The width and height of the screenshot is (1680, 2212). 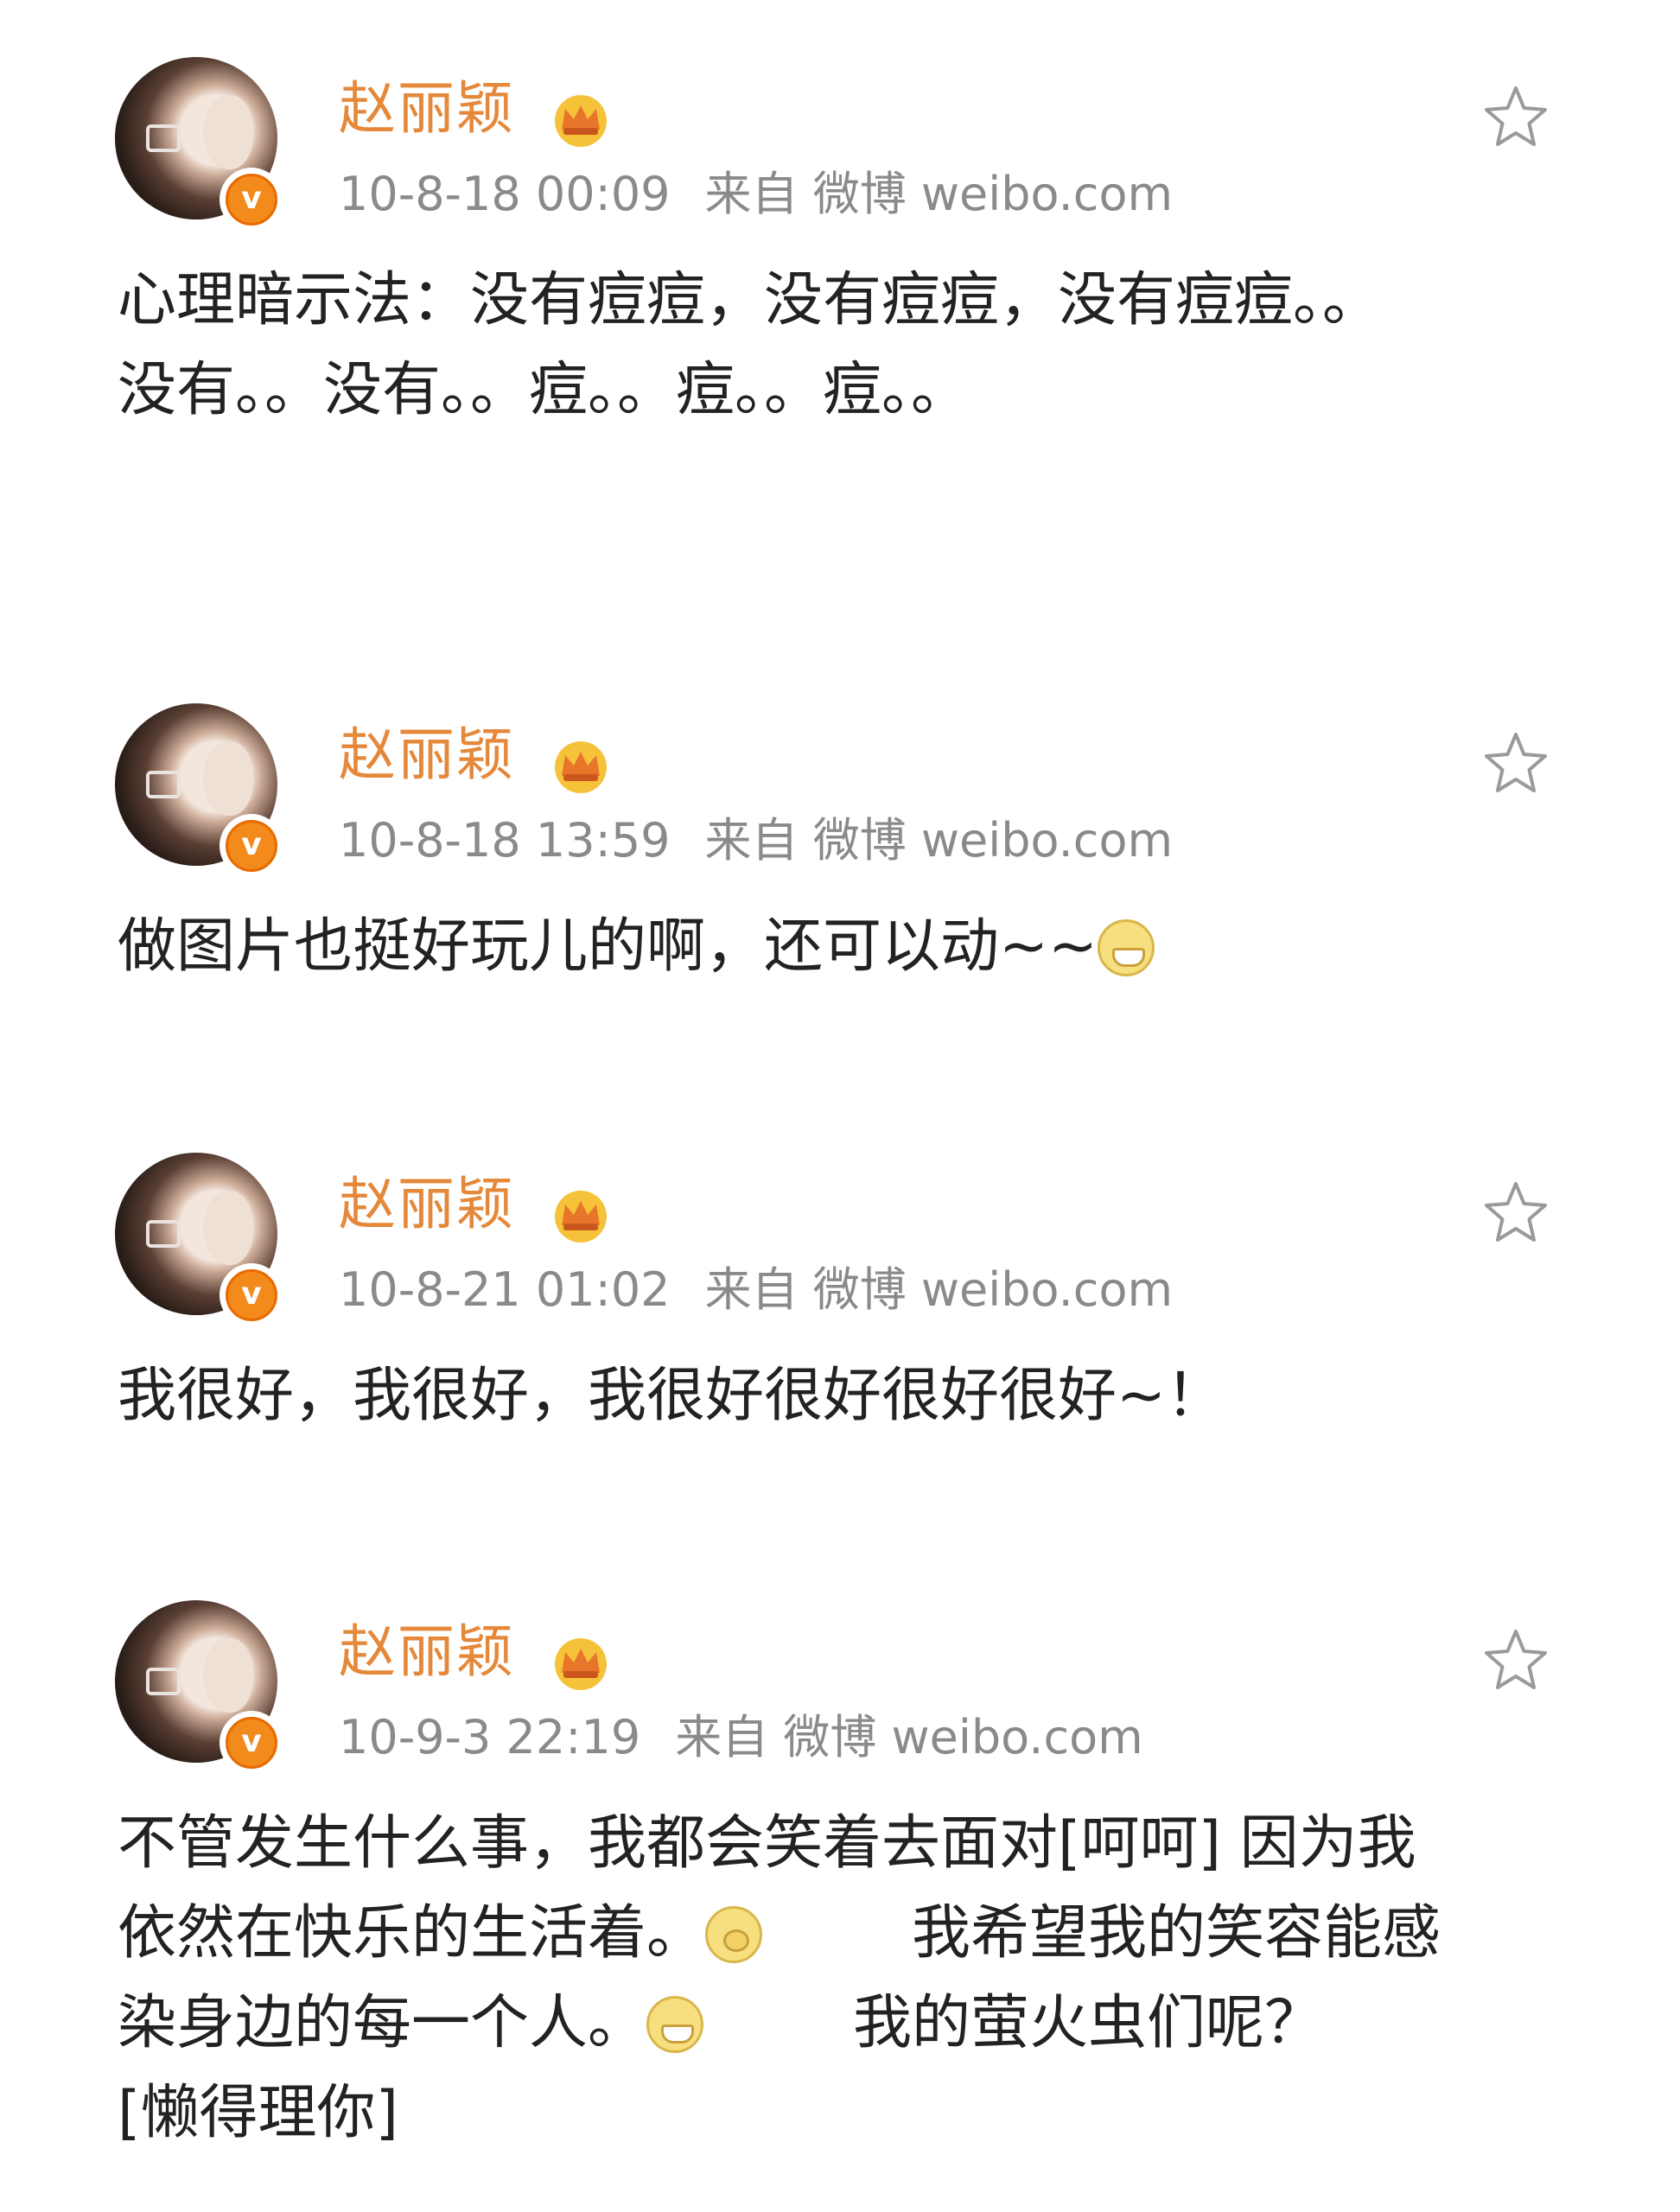 I want to click on post-meta: 10-8-18 13:59 来自 微博 weibo.com, so click(x=756, y=840).